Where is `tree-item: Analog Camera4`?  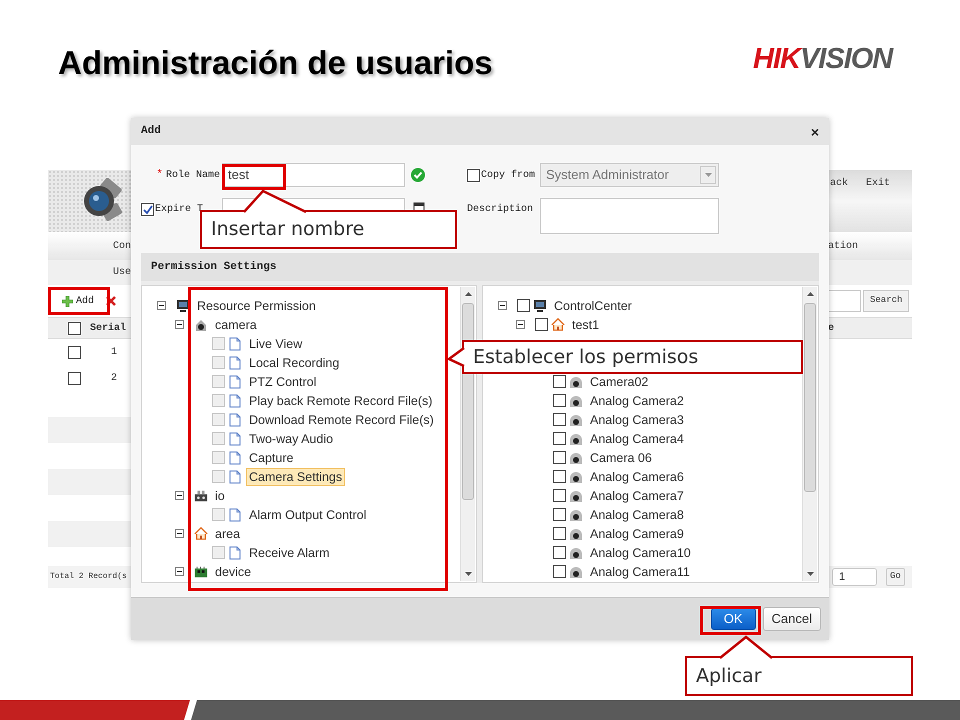
tree-item: Analog Camera4 is located at coordinates (637, 439).